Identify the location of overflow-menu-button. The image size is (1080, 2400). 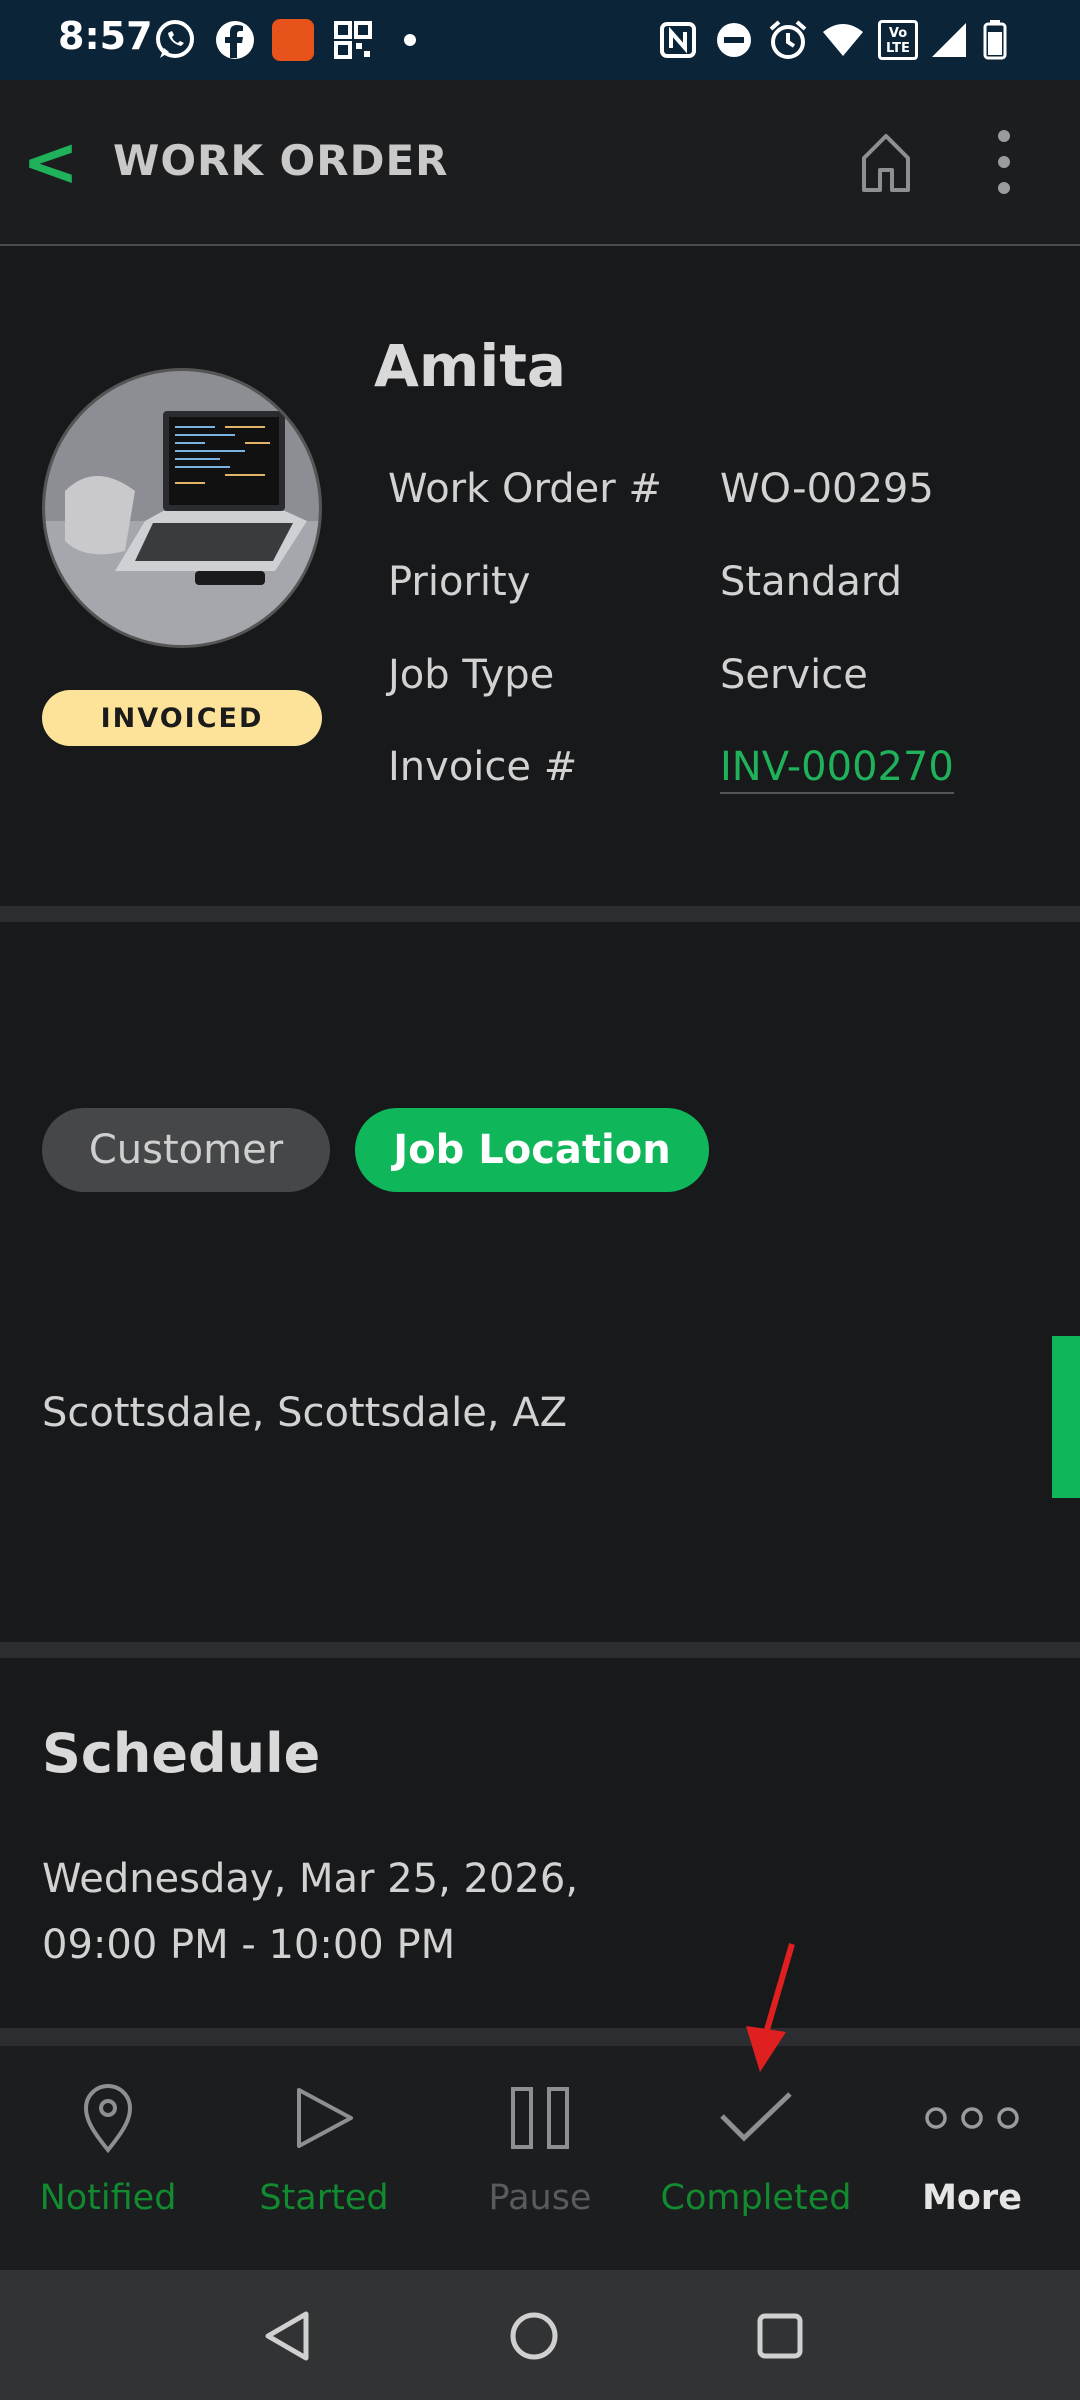
(1004, 162).